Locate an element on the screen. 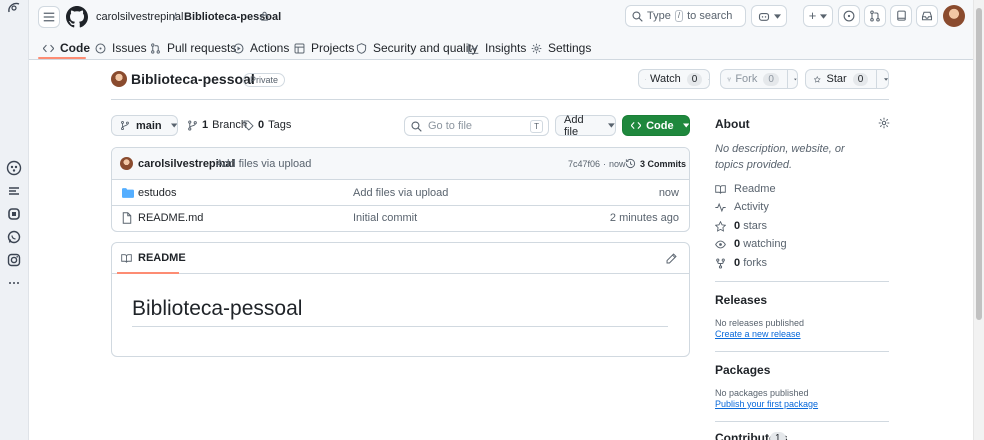 Image resolution: width=984 pixels, height=440 pixels. tab-projects: Projects is located at coordinates (324, 48).